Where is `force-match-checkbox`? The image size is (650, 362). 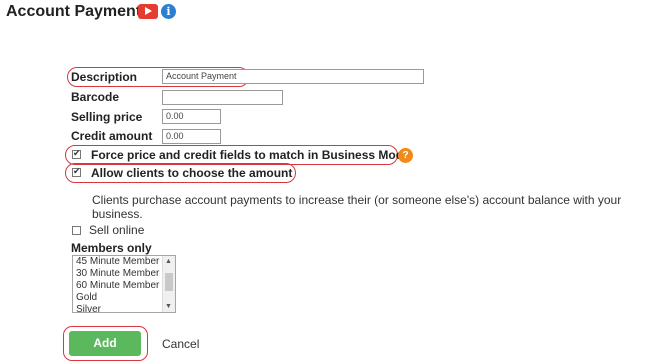 force-match-checkbox is located at coordinates (76, 153).